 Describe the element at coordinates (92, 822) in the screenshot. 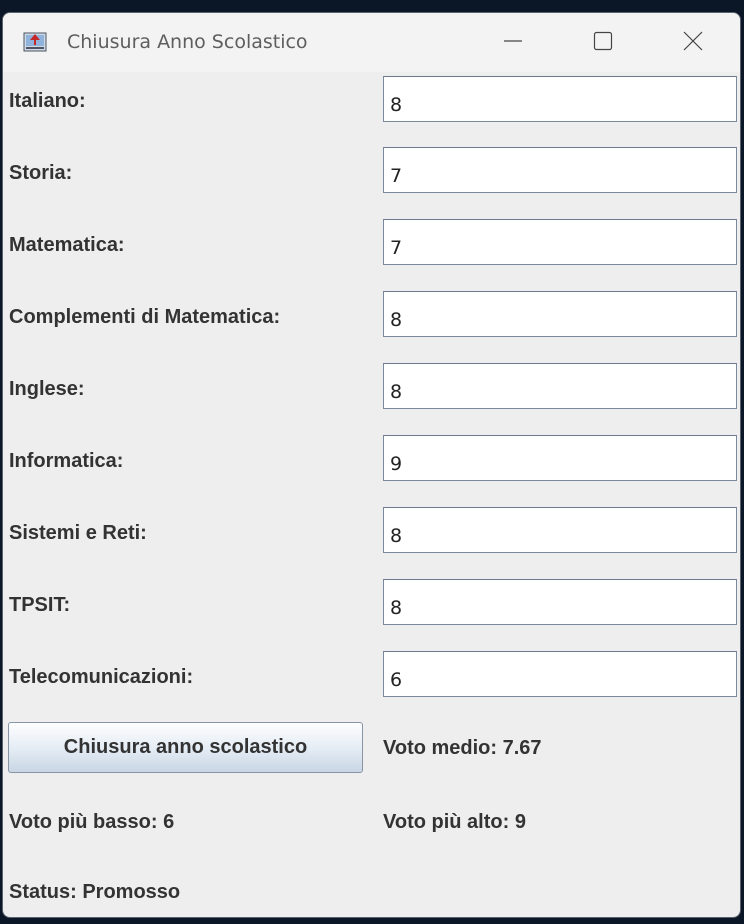

I see `lowest-grade-label: Voto più basso: 6` at that location.